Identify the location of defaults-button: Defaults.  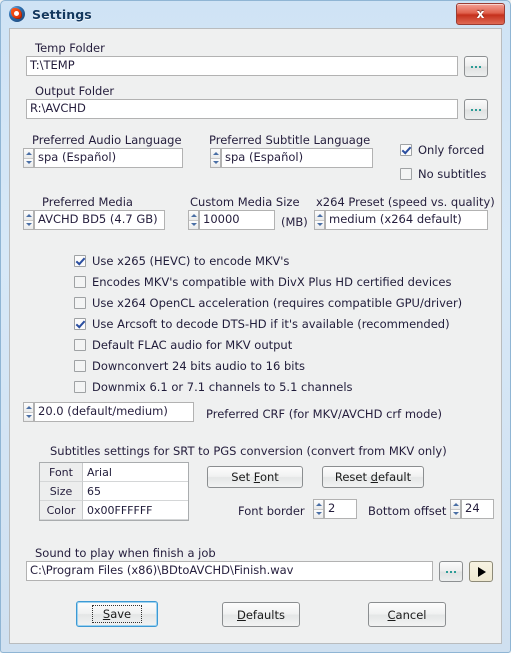
(261, 614).